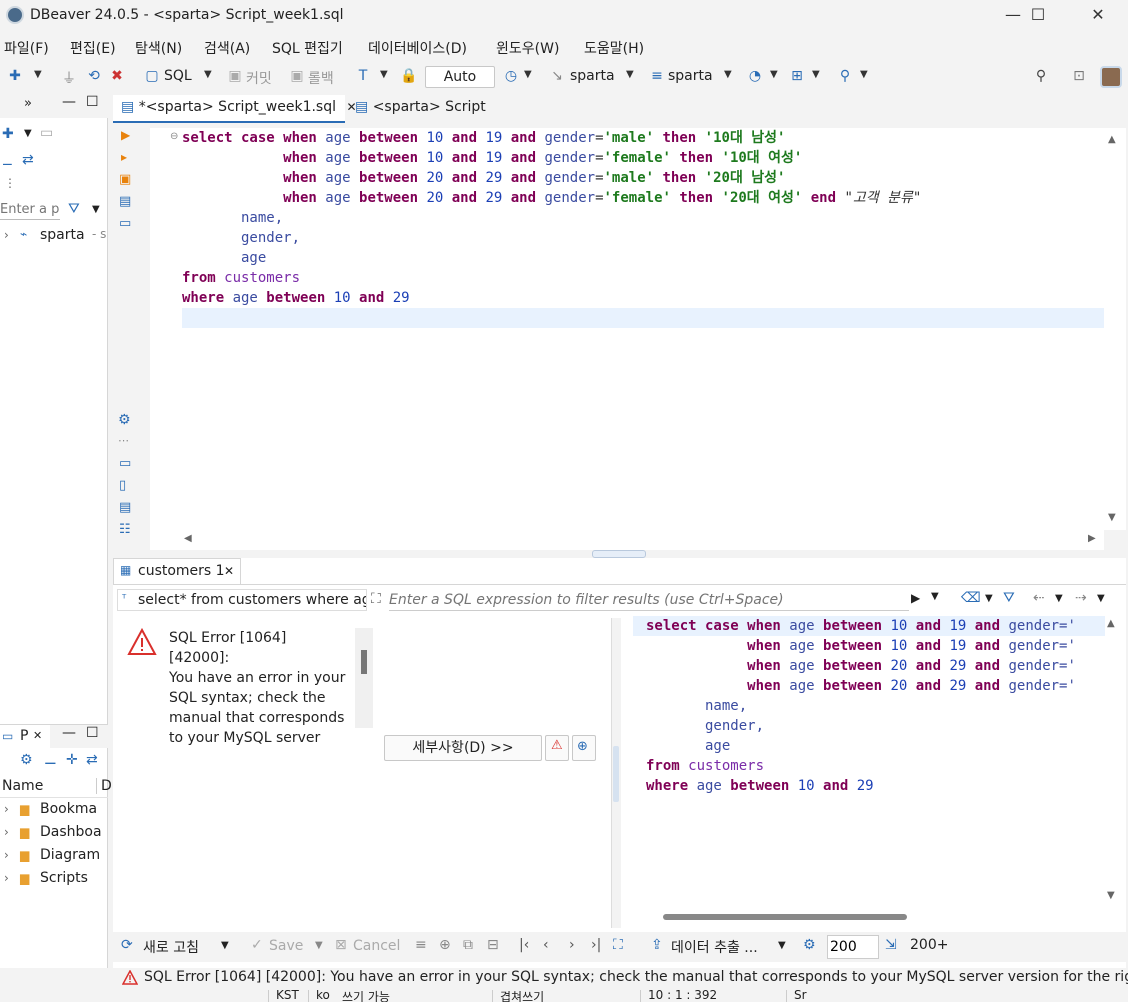 The image size is (1128, 1002). Describe the element at coordinates (546, 945) in the screenshot. I see `prev-page-icon: ‹` at that location.